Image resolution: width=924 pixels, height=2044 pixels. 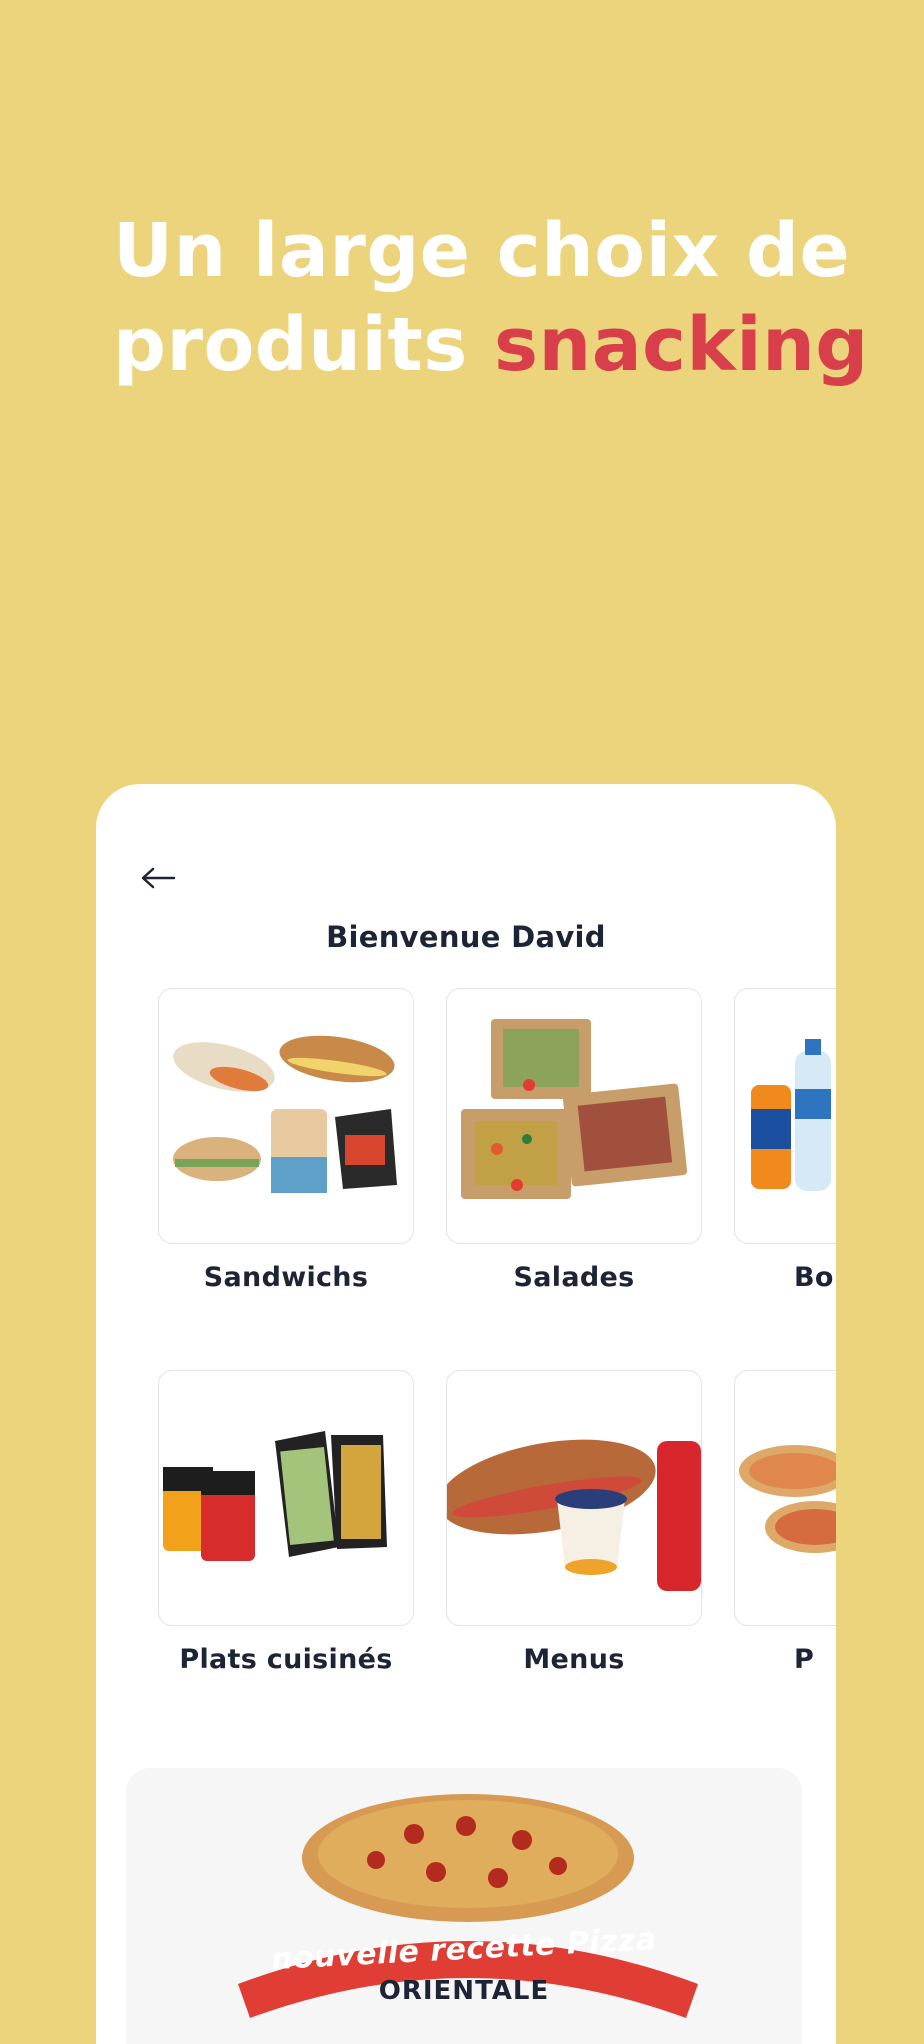 What do you see at coordinates (464, 1991) in the screenshot?
I see `promo-subtitle: ORIENTALE` at bounding box center [464, 1991].